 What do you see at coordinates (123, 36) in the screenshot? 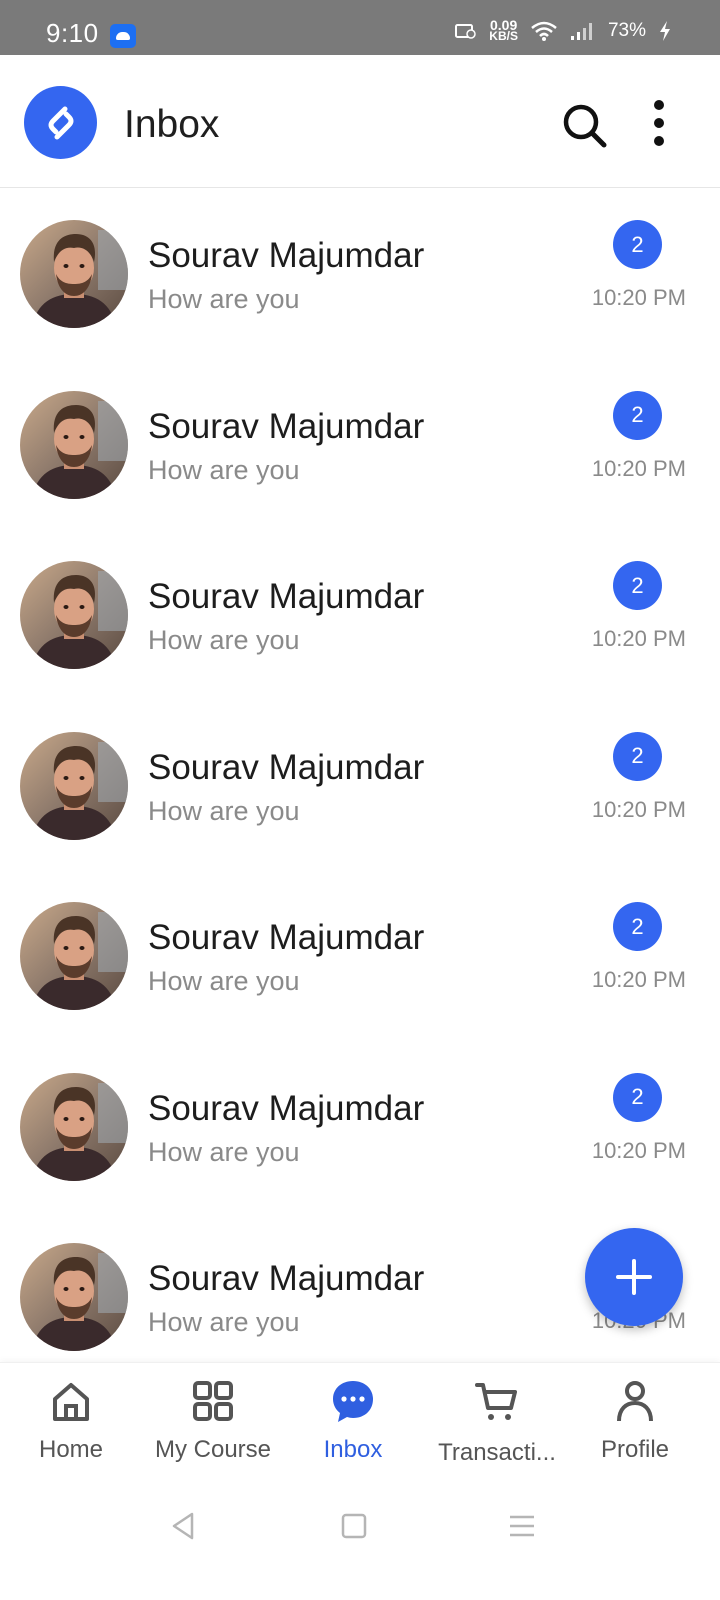
I see `android-notification-icon` at bounding box center [123, 36].